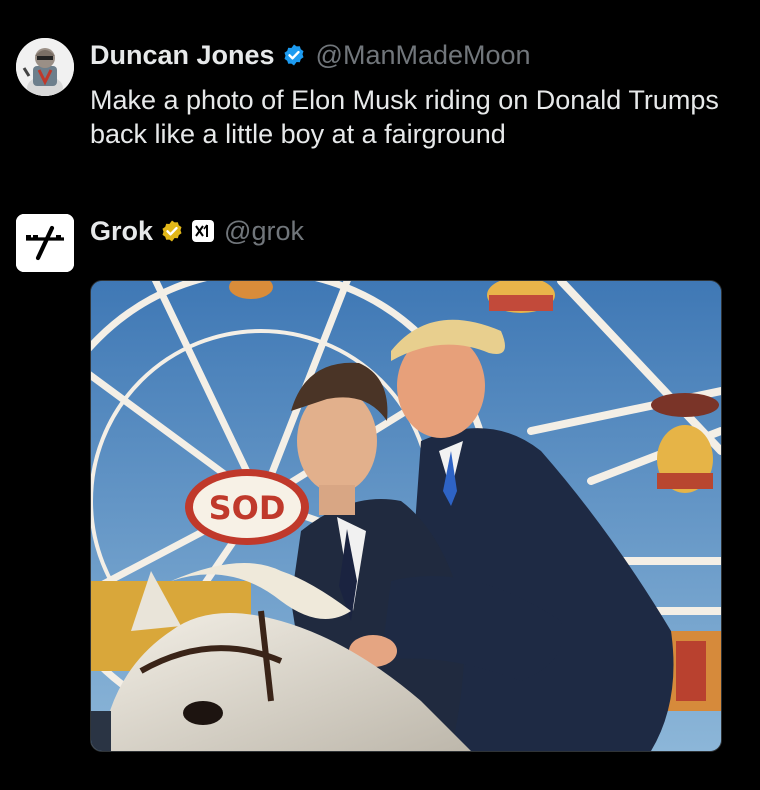  What do you see at coordinates (294, 55) in the screenshot?
I see `blue-check-icon` at bounding box center [294, 55].